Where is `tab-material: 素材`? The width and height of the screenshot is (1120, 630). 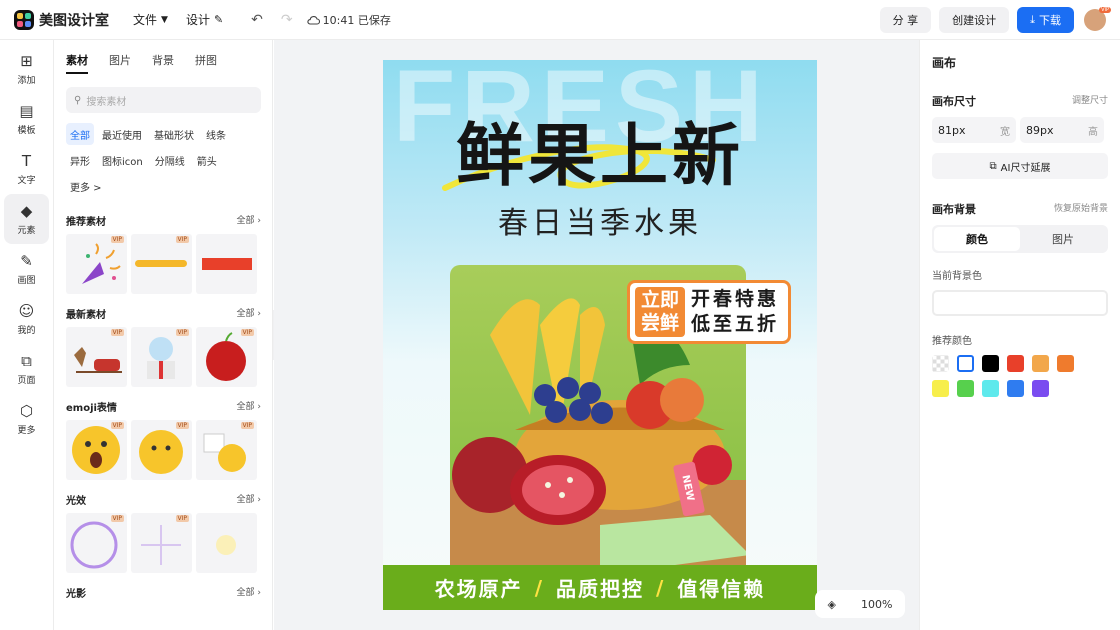
tab-material: 素材 is located at coordinates (77, 63).